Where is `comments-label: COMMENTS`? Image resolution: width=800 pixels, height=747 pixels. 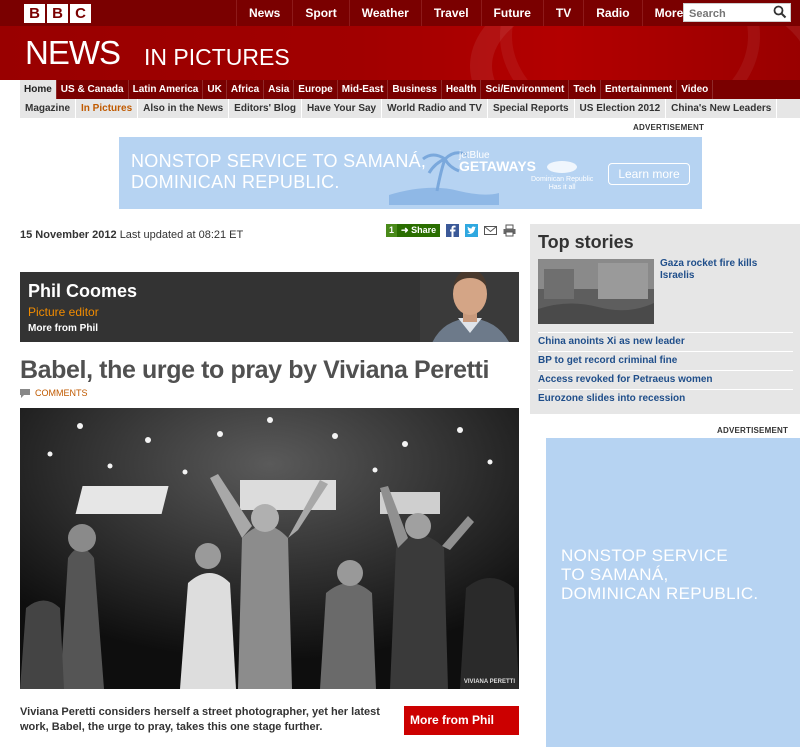 comments-label: COMMENTS is located at coordinates (61, 393).